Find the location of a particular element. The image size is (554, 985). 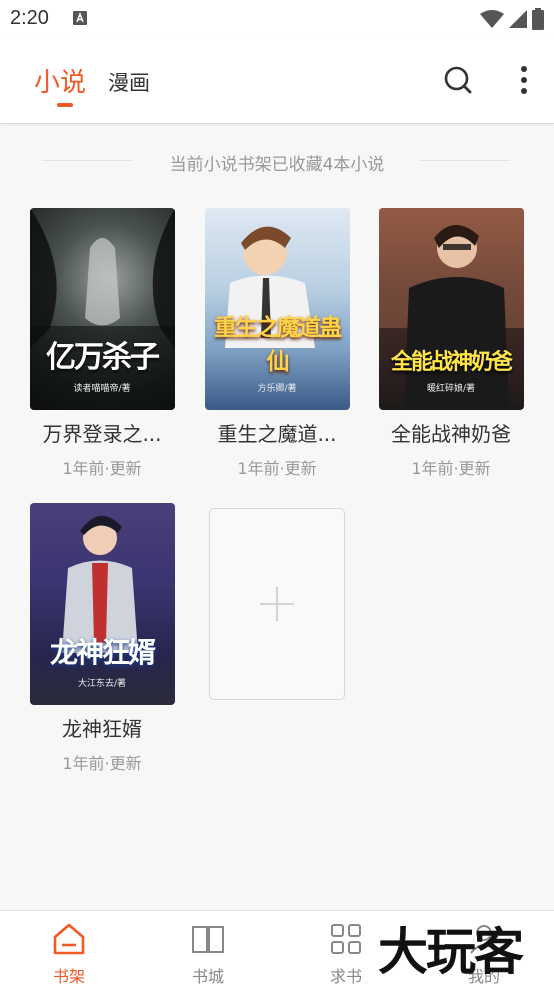

cover-title: 龙神狂婿 is located at coordinates (102, 652).